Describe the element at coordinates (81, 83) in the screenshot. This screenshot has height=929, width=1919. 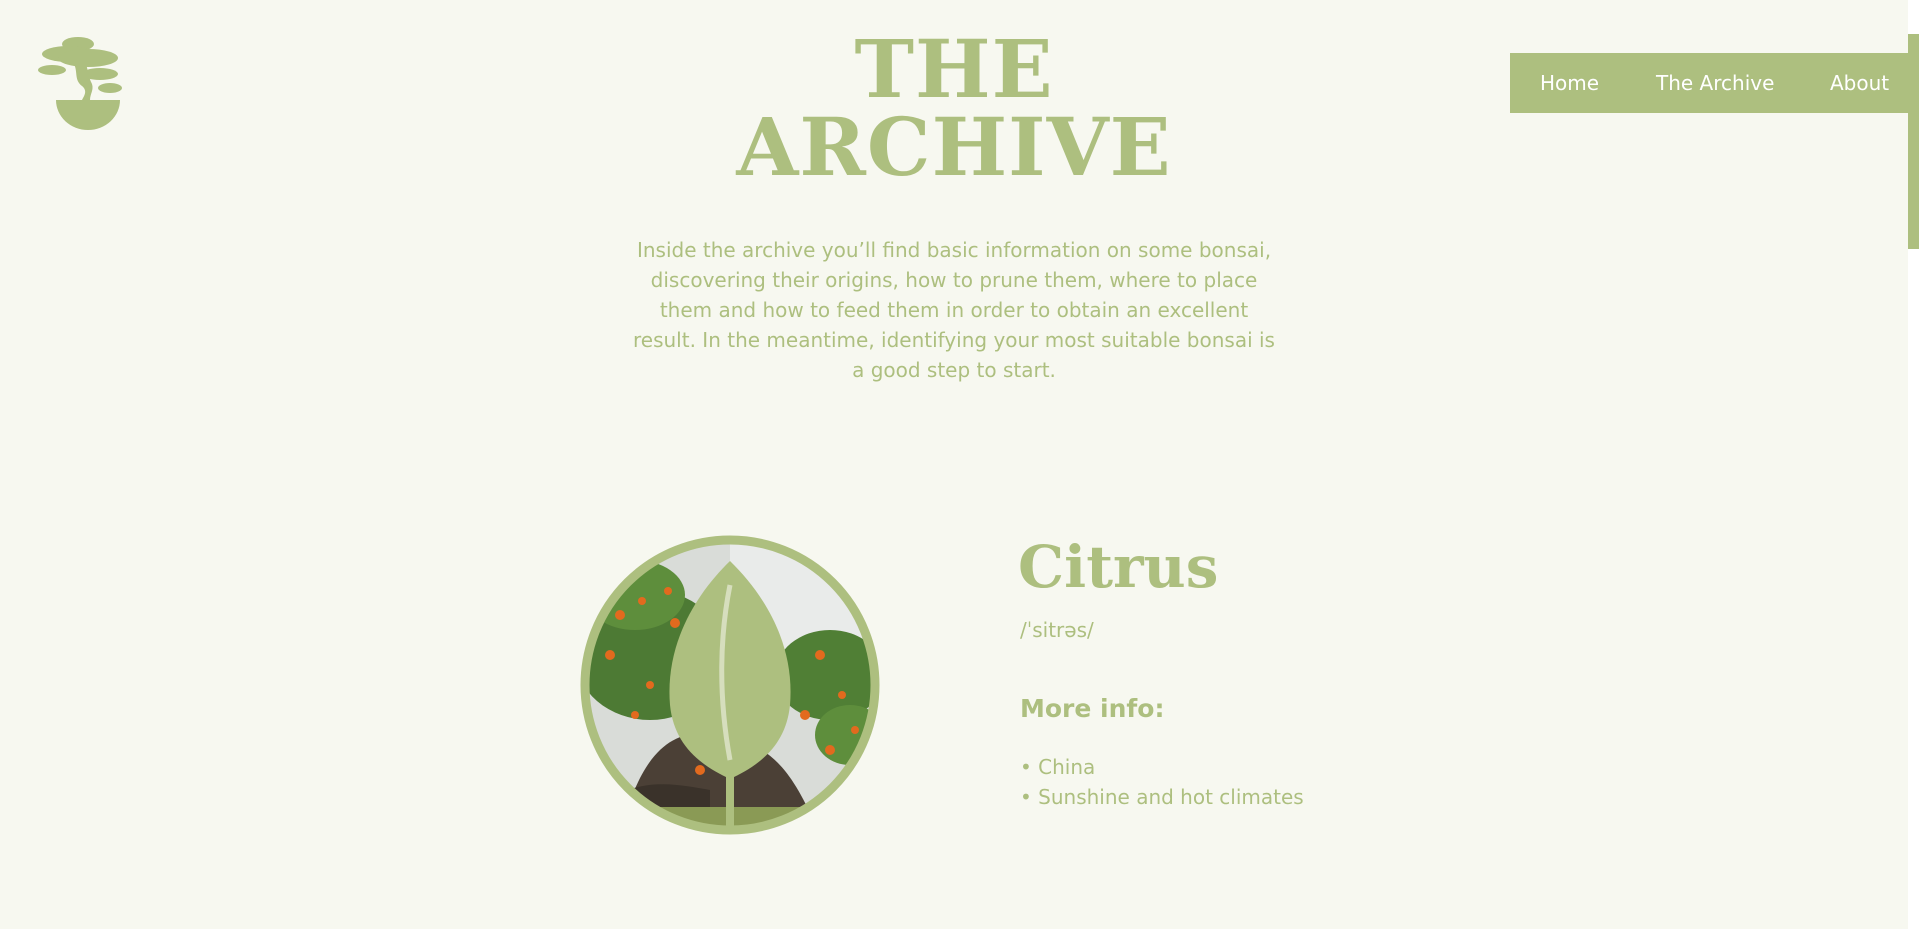
I see `bonsai-tree-icon` at that location.